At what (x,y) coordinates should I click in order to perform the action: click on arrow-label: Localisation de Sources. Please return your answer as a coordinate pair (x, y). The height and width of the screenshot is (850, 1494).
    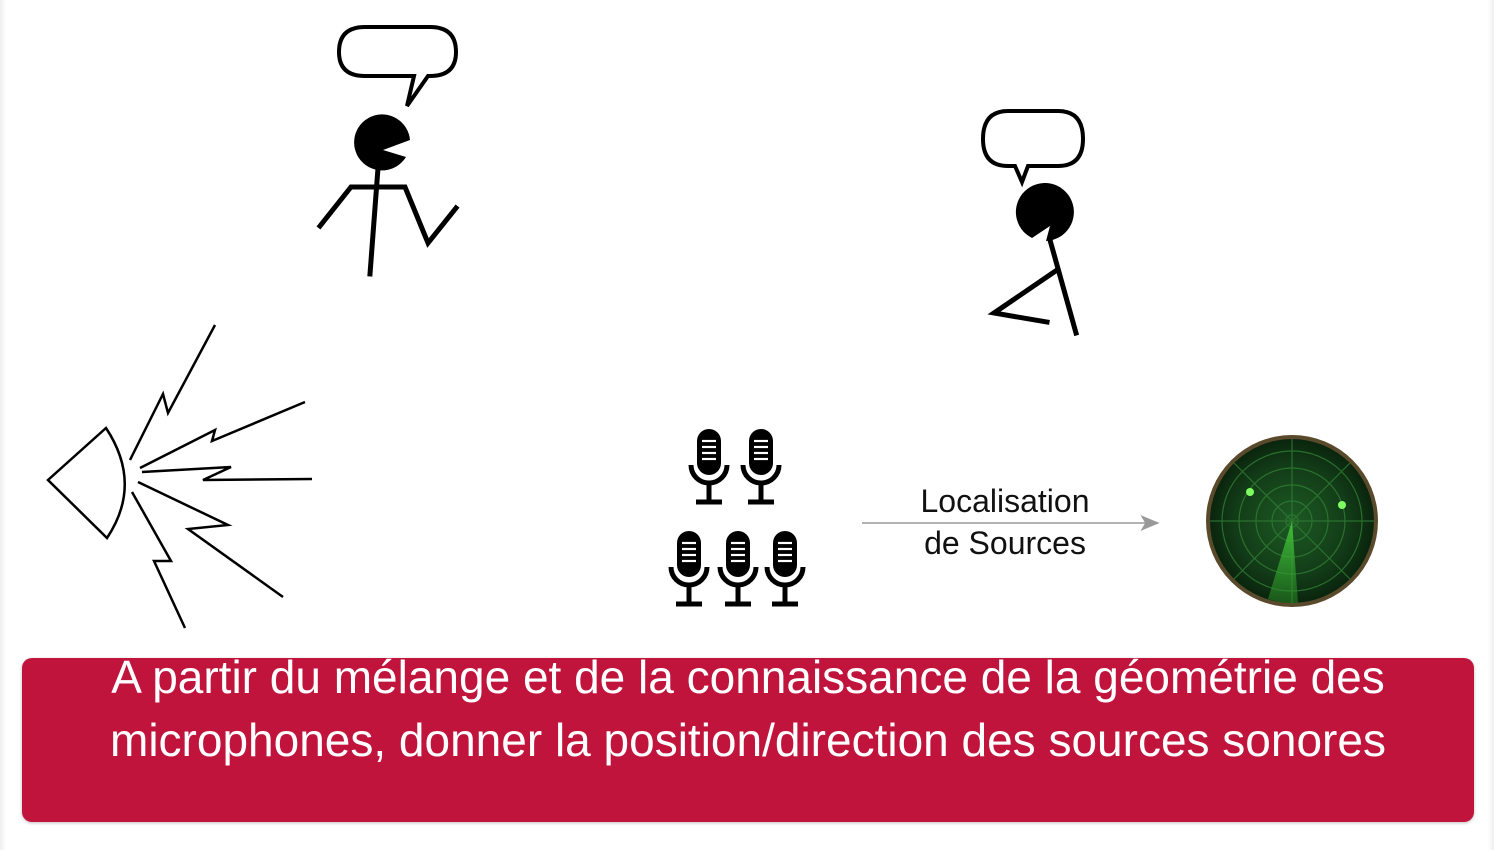
    Looking at the image, I should click on (1005, 522).